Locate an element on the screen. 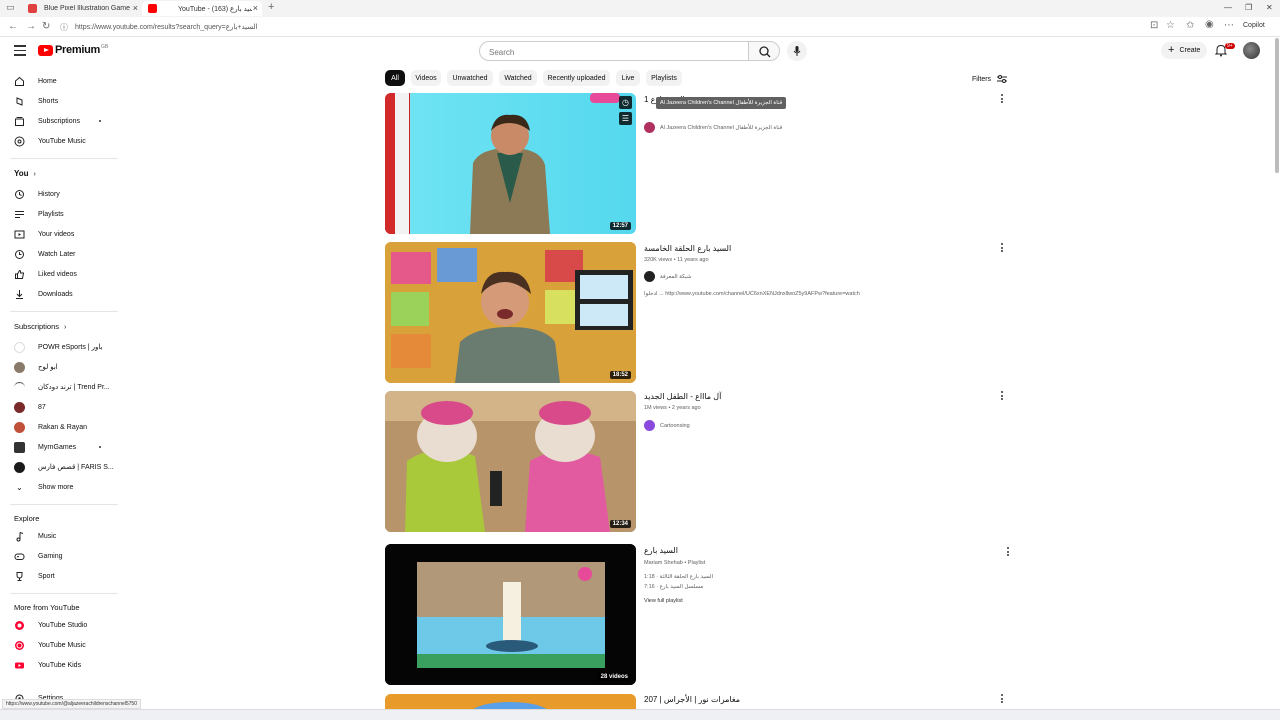  chip-all: All is located at coordinates (395, 78).